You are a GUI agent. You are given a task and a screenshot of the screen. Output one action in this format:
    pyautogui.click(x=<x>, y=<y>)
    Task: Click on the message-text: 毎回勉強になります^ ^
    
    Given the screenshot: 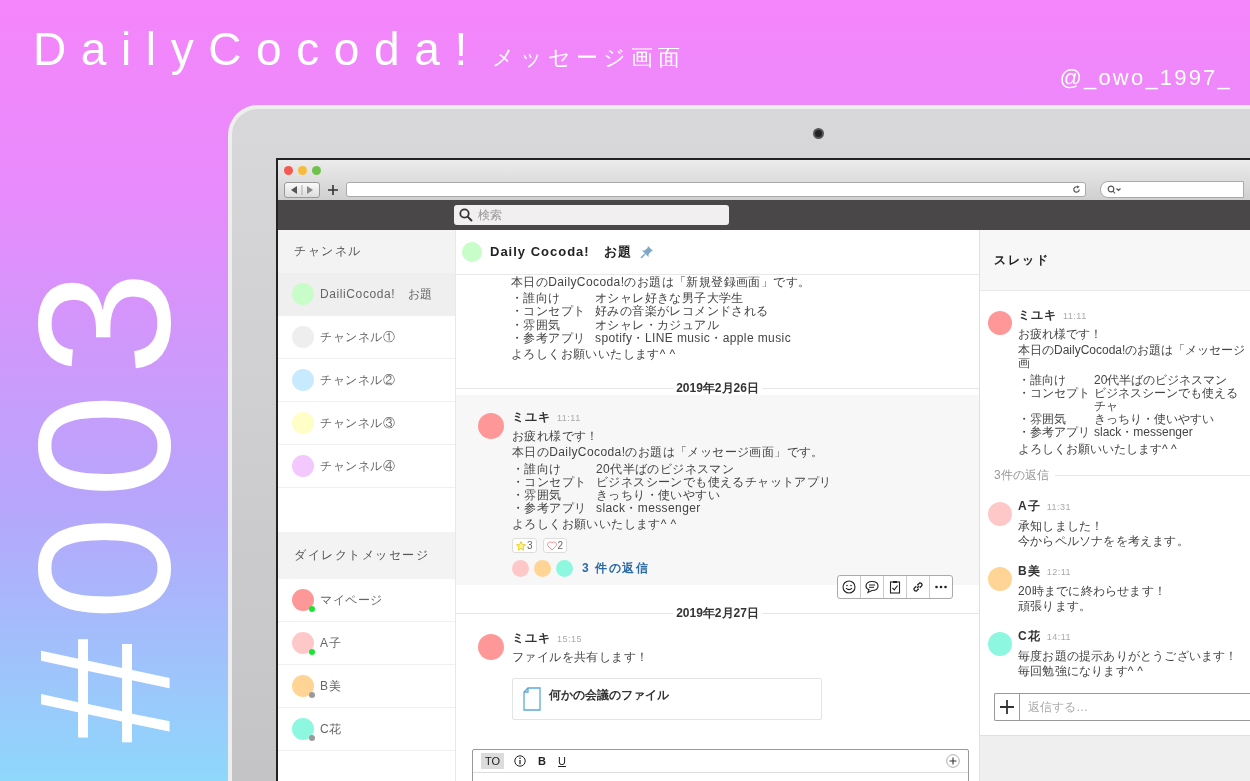 What is the action you would take?
    pyautogui.click(x=1081, y=671)
    